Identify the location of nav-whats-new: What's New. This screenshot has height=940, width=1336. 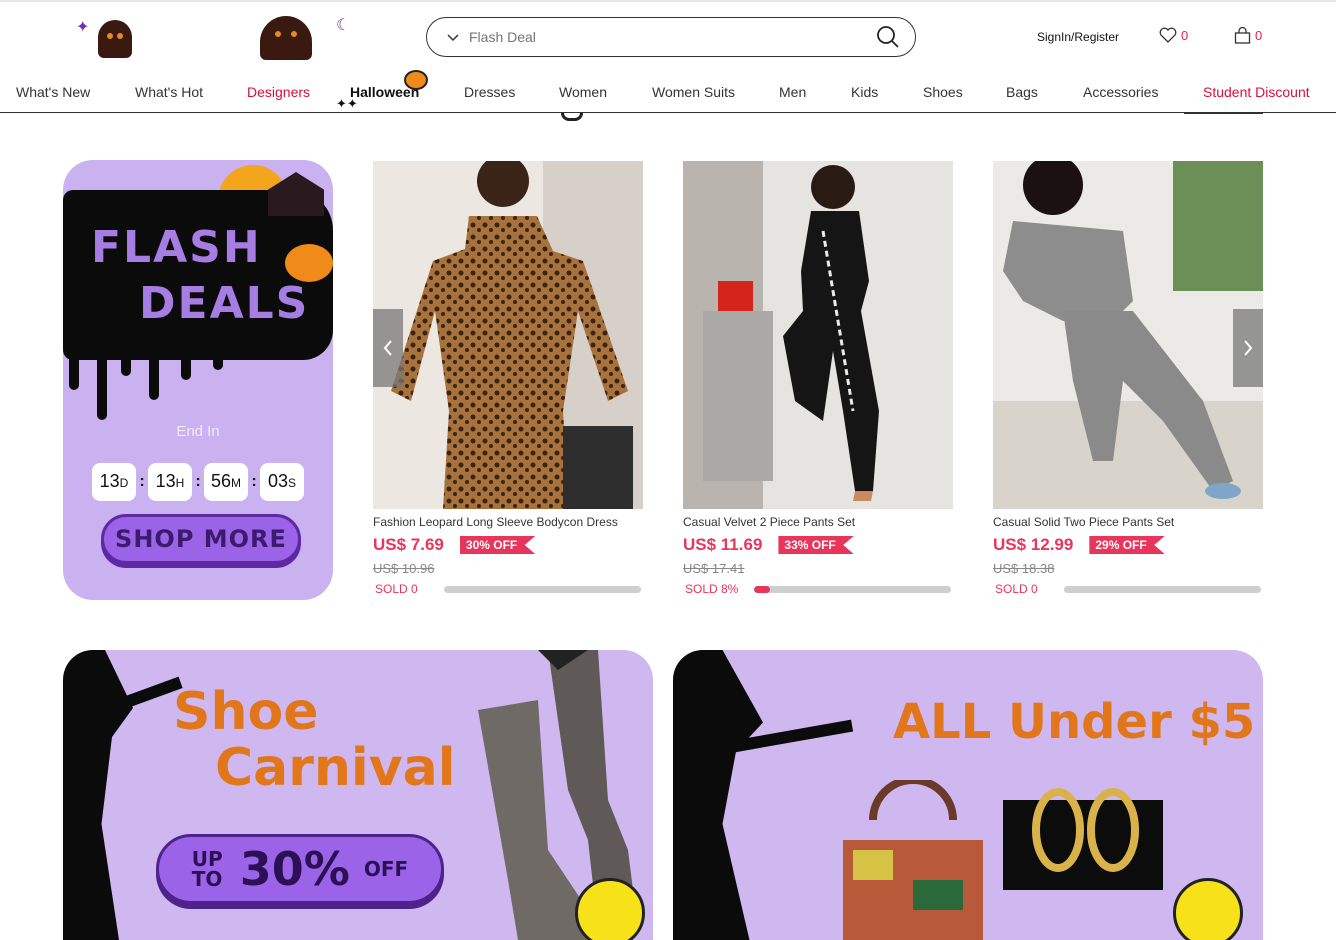
(53, 92).